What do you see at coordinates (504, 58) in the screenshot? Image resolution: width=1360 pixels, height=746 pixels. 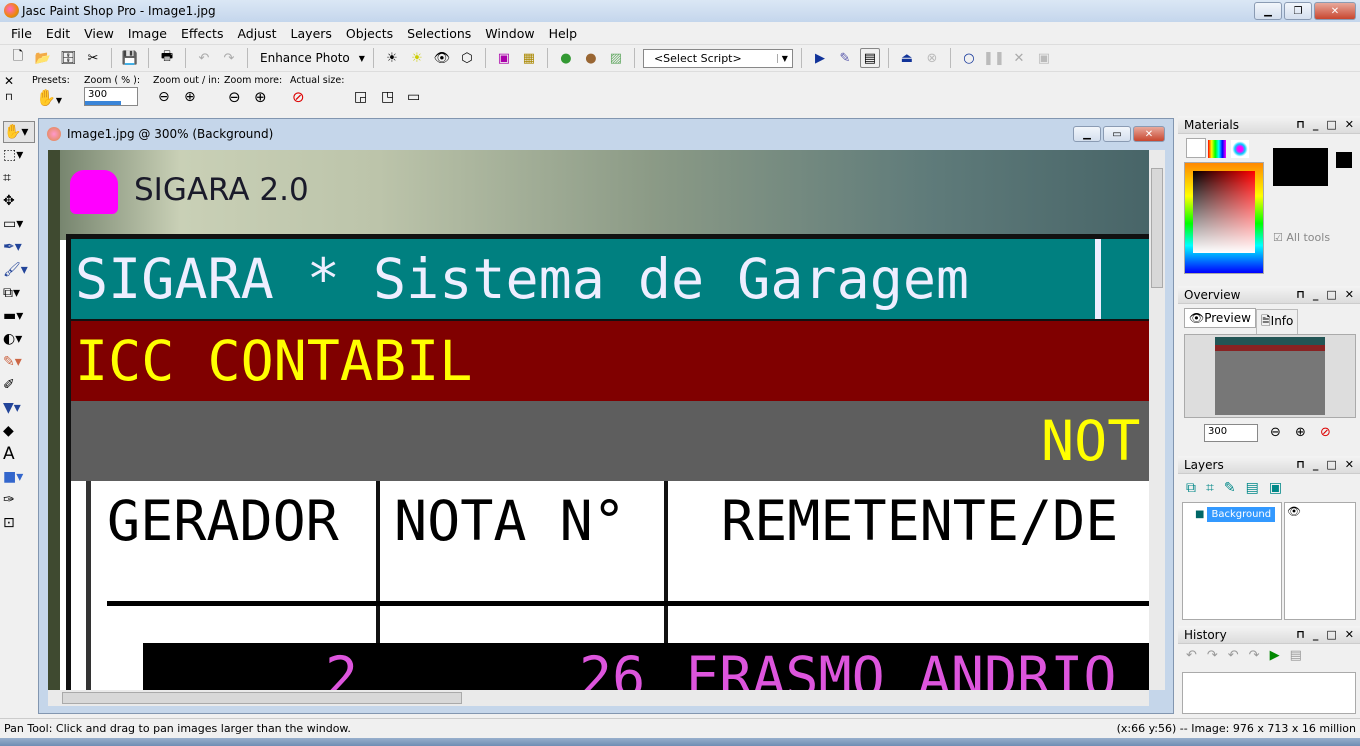 I see `portrait-icon: ▣` at bounding box center [504, 58].